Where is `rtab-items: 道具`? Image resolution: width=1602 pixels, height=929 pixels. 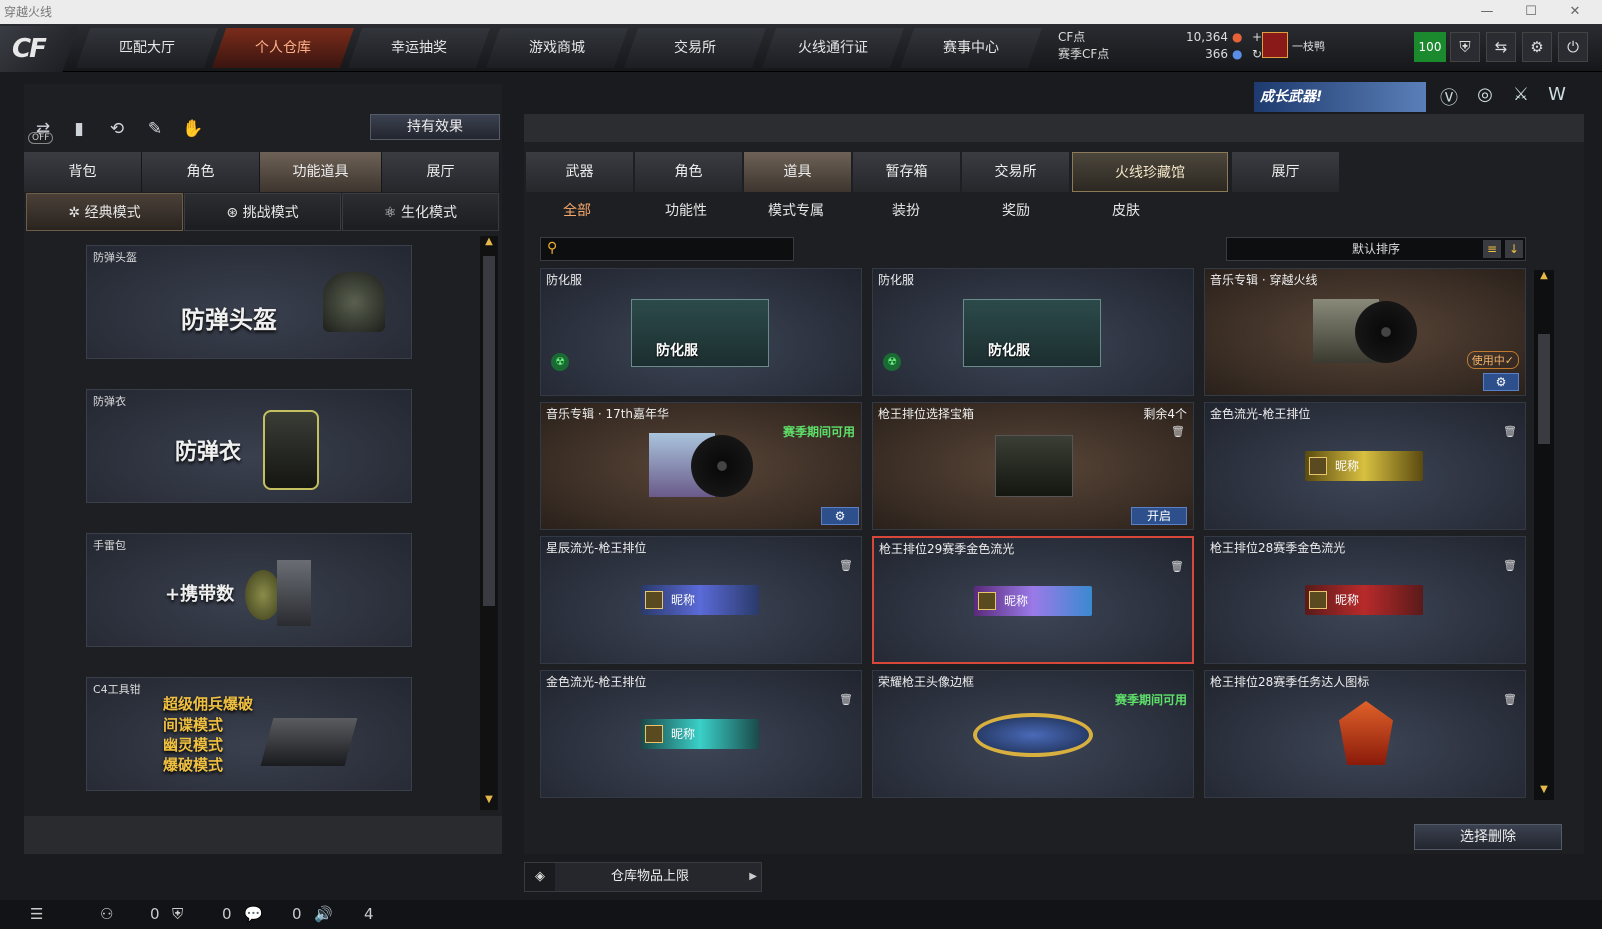 rtab-items: 道具 is located at coordinates (797, 172).